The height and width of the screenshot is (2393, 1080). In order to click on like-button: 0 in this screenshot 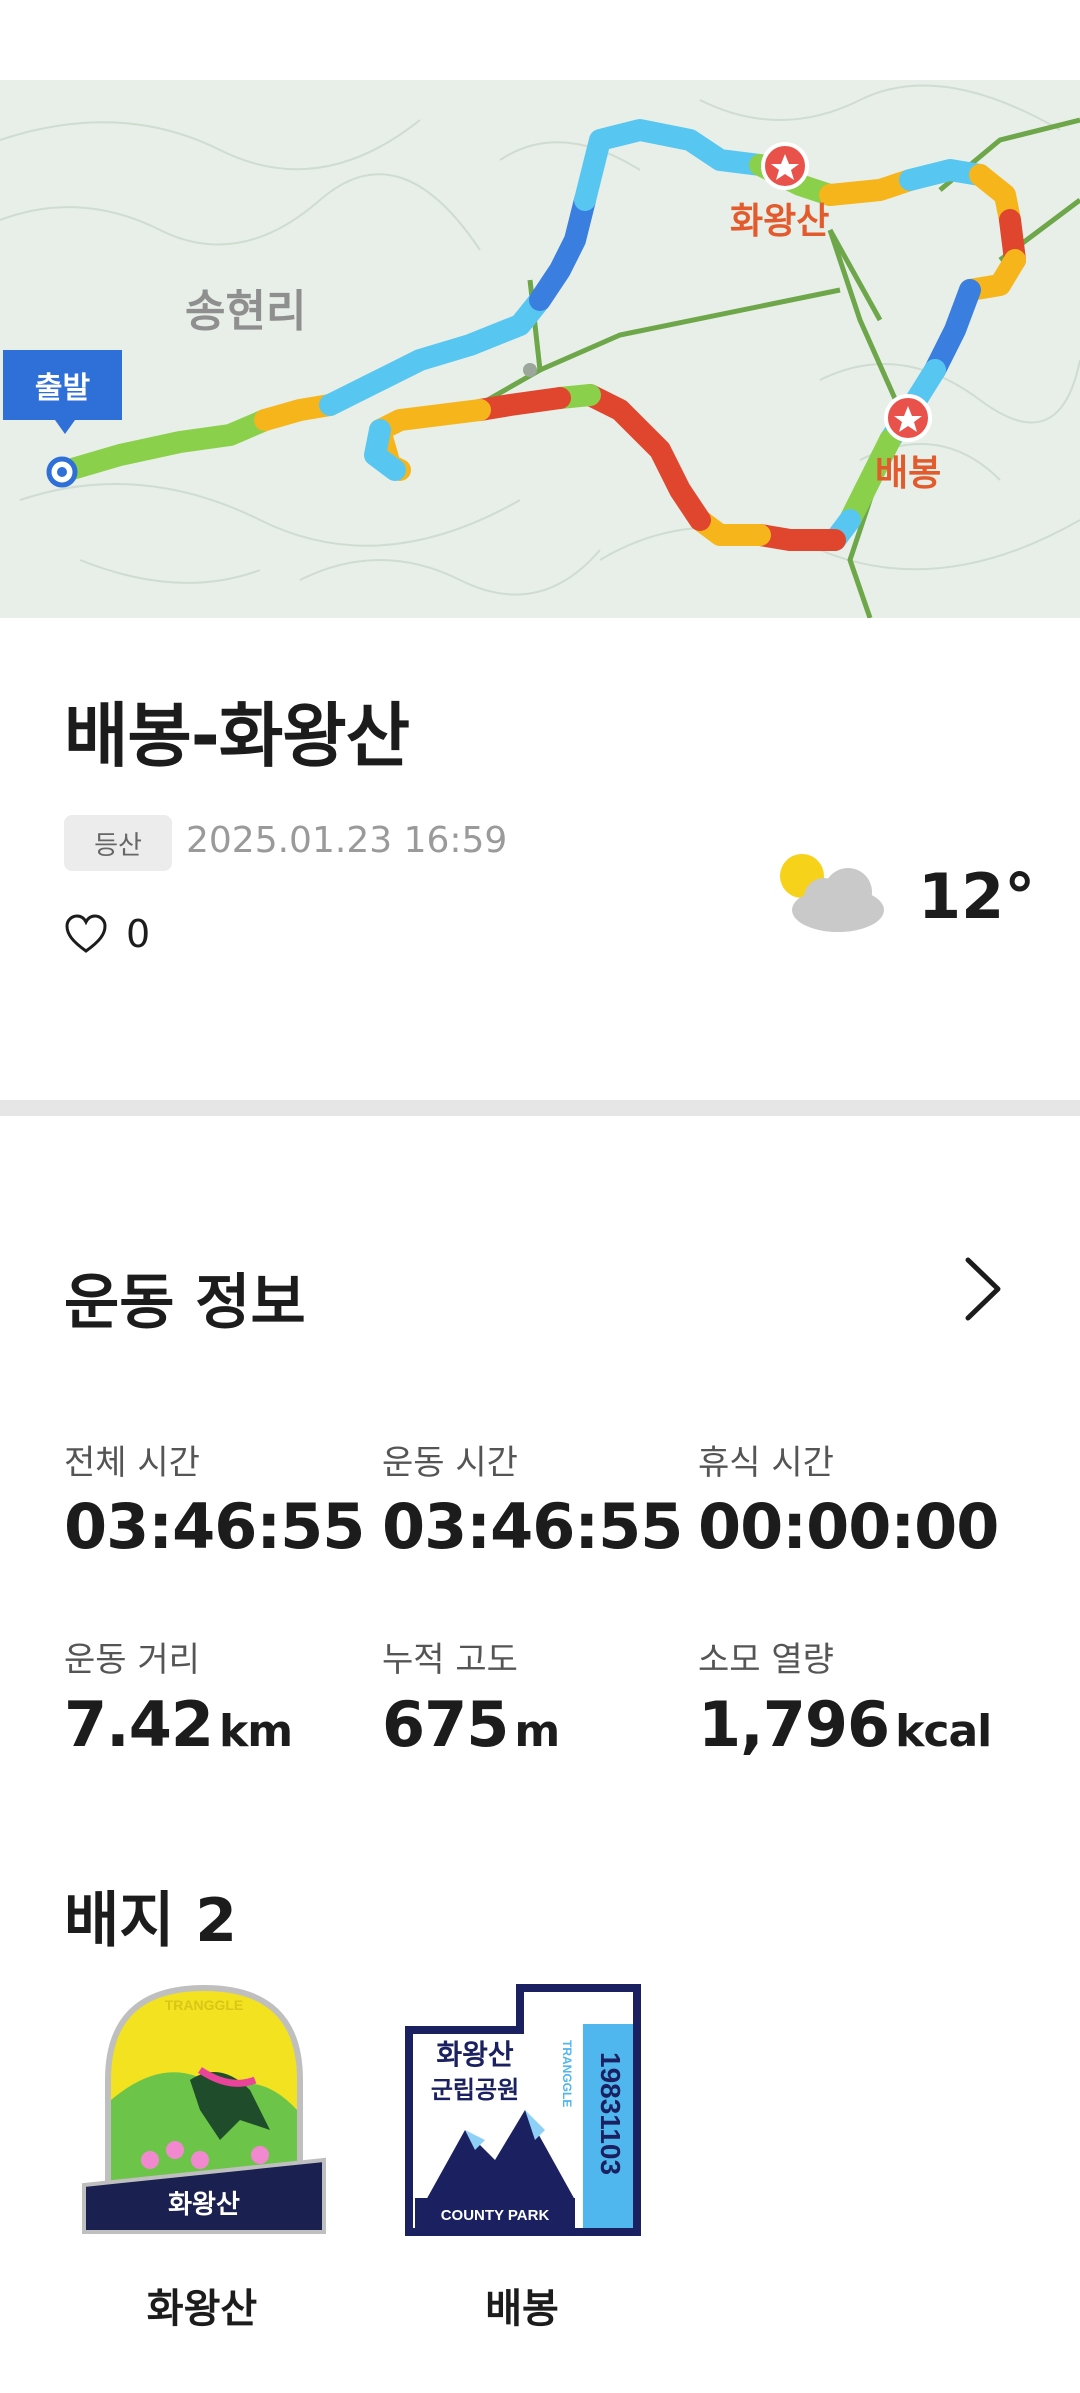, I will do `click(107, 934)`.